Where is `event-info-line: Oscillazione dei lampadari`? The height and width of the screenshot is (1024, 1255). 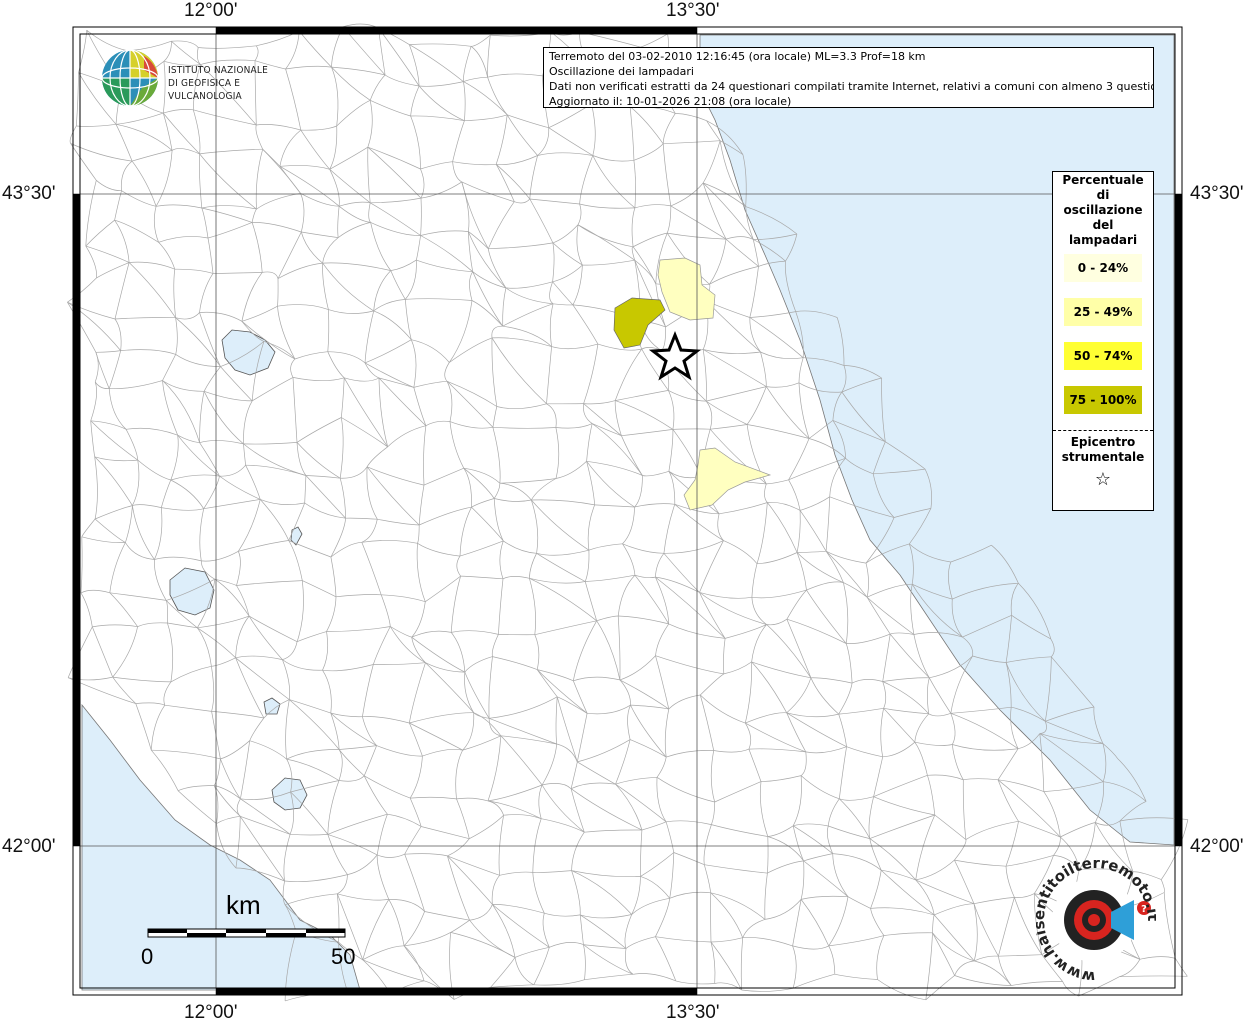 event-info-line: Oscillazione dei lampadari is located at coordinates (621, 71).